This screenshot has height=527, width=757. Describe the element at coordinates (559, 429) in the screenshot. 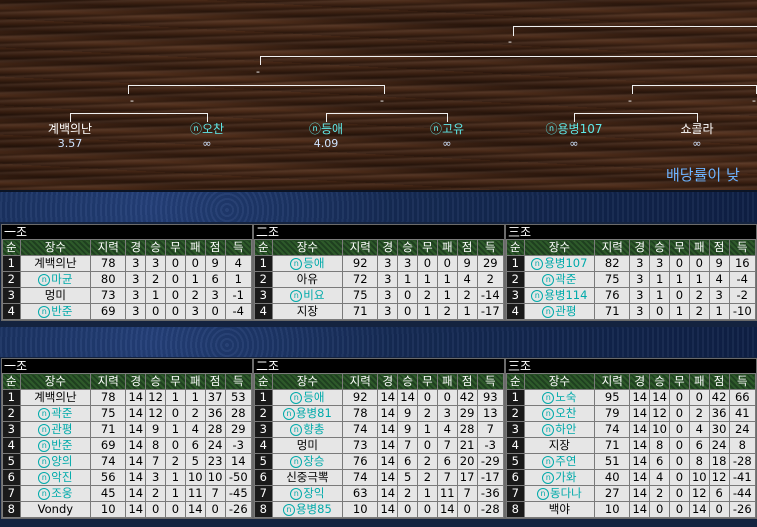

I see `player-name-cell: n 하안` at that location.